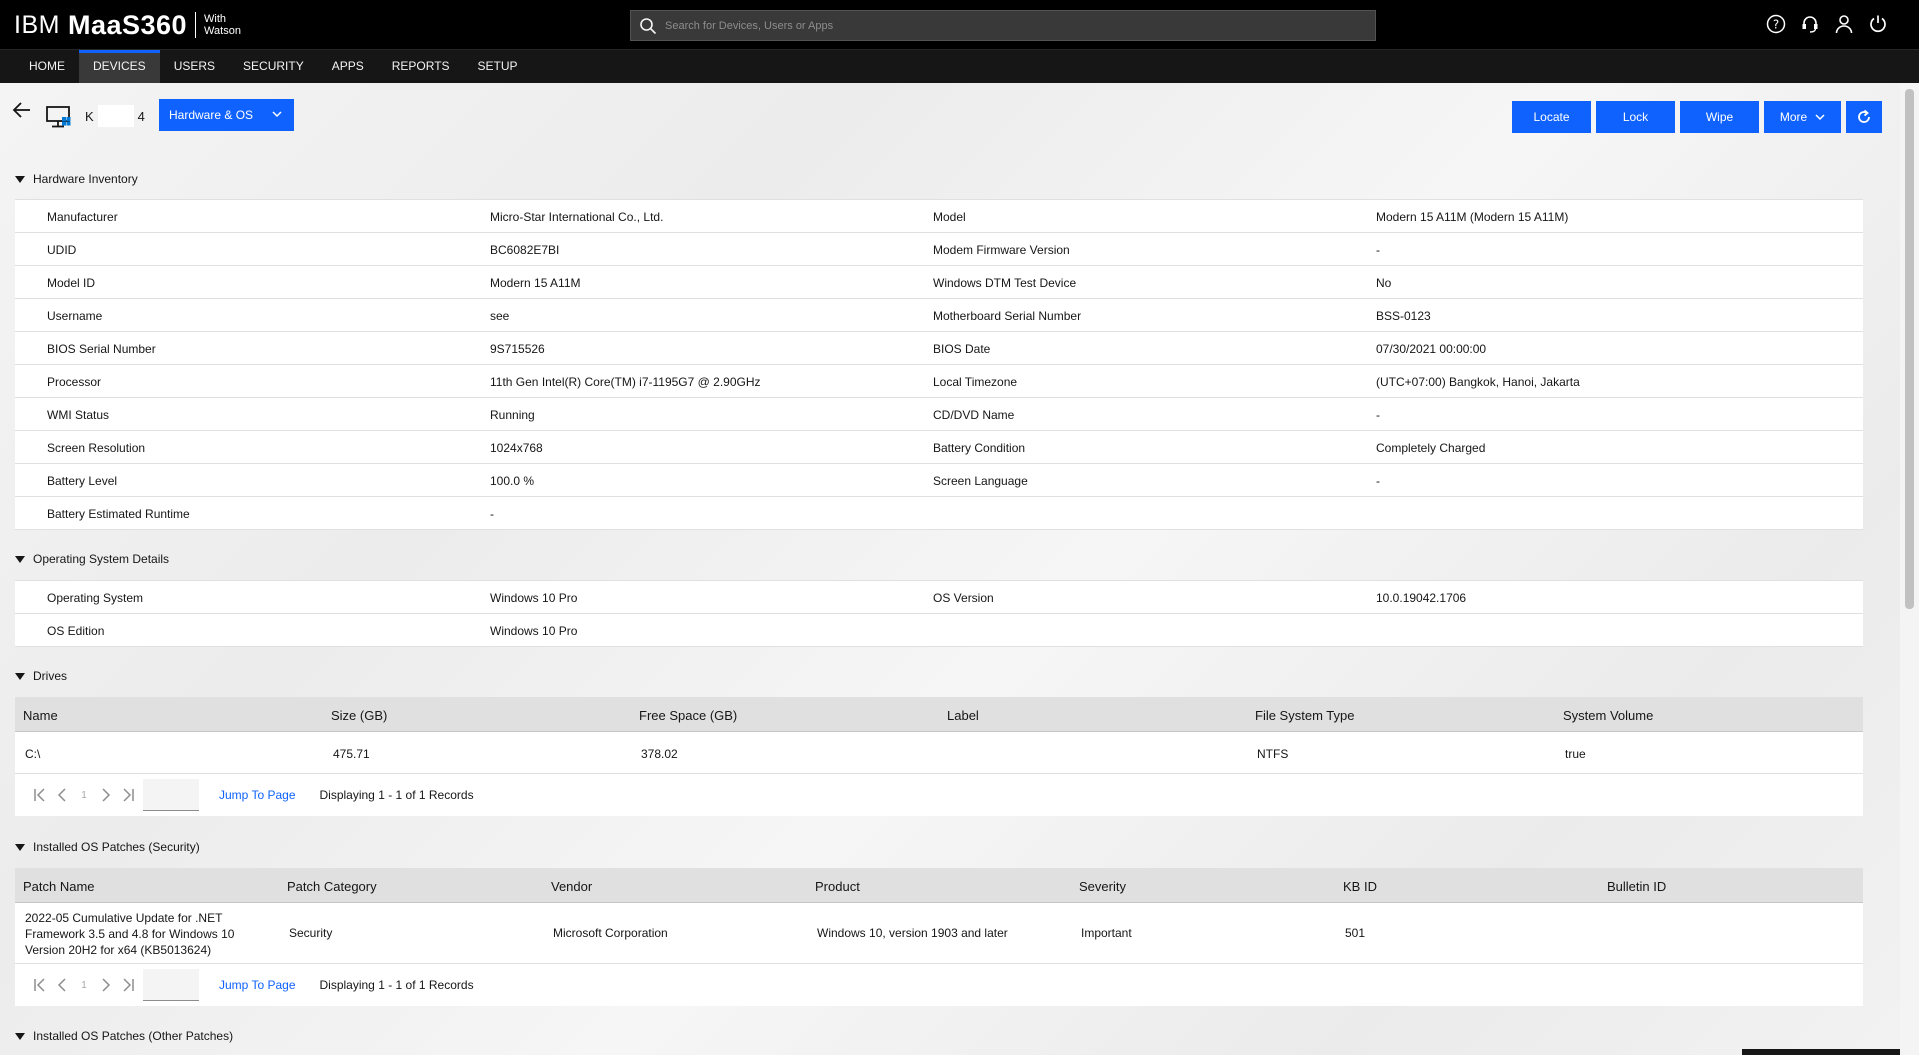  Describe the element at coordinates (37, 24) in the screenshot. I see `brand-ibm: IBM` at that location.